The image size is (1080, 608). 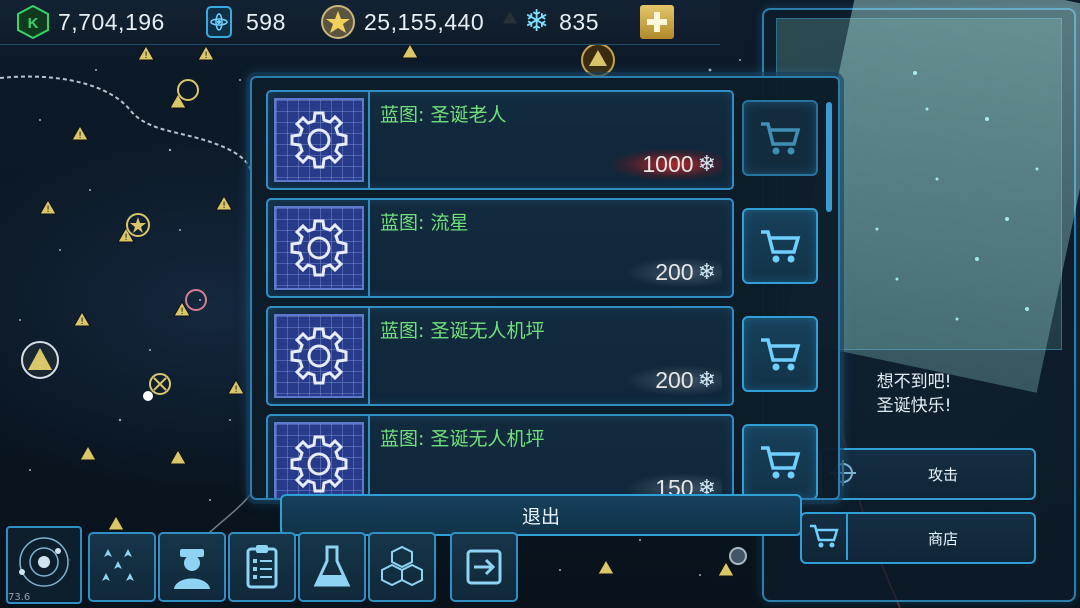 I want to click on shop-item-card: 蓝图: 流星 200 ❄, so click(x=500, y=248).